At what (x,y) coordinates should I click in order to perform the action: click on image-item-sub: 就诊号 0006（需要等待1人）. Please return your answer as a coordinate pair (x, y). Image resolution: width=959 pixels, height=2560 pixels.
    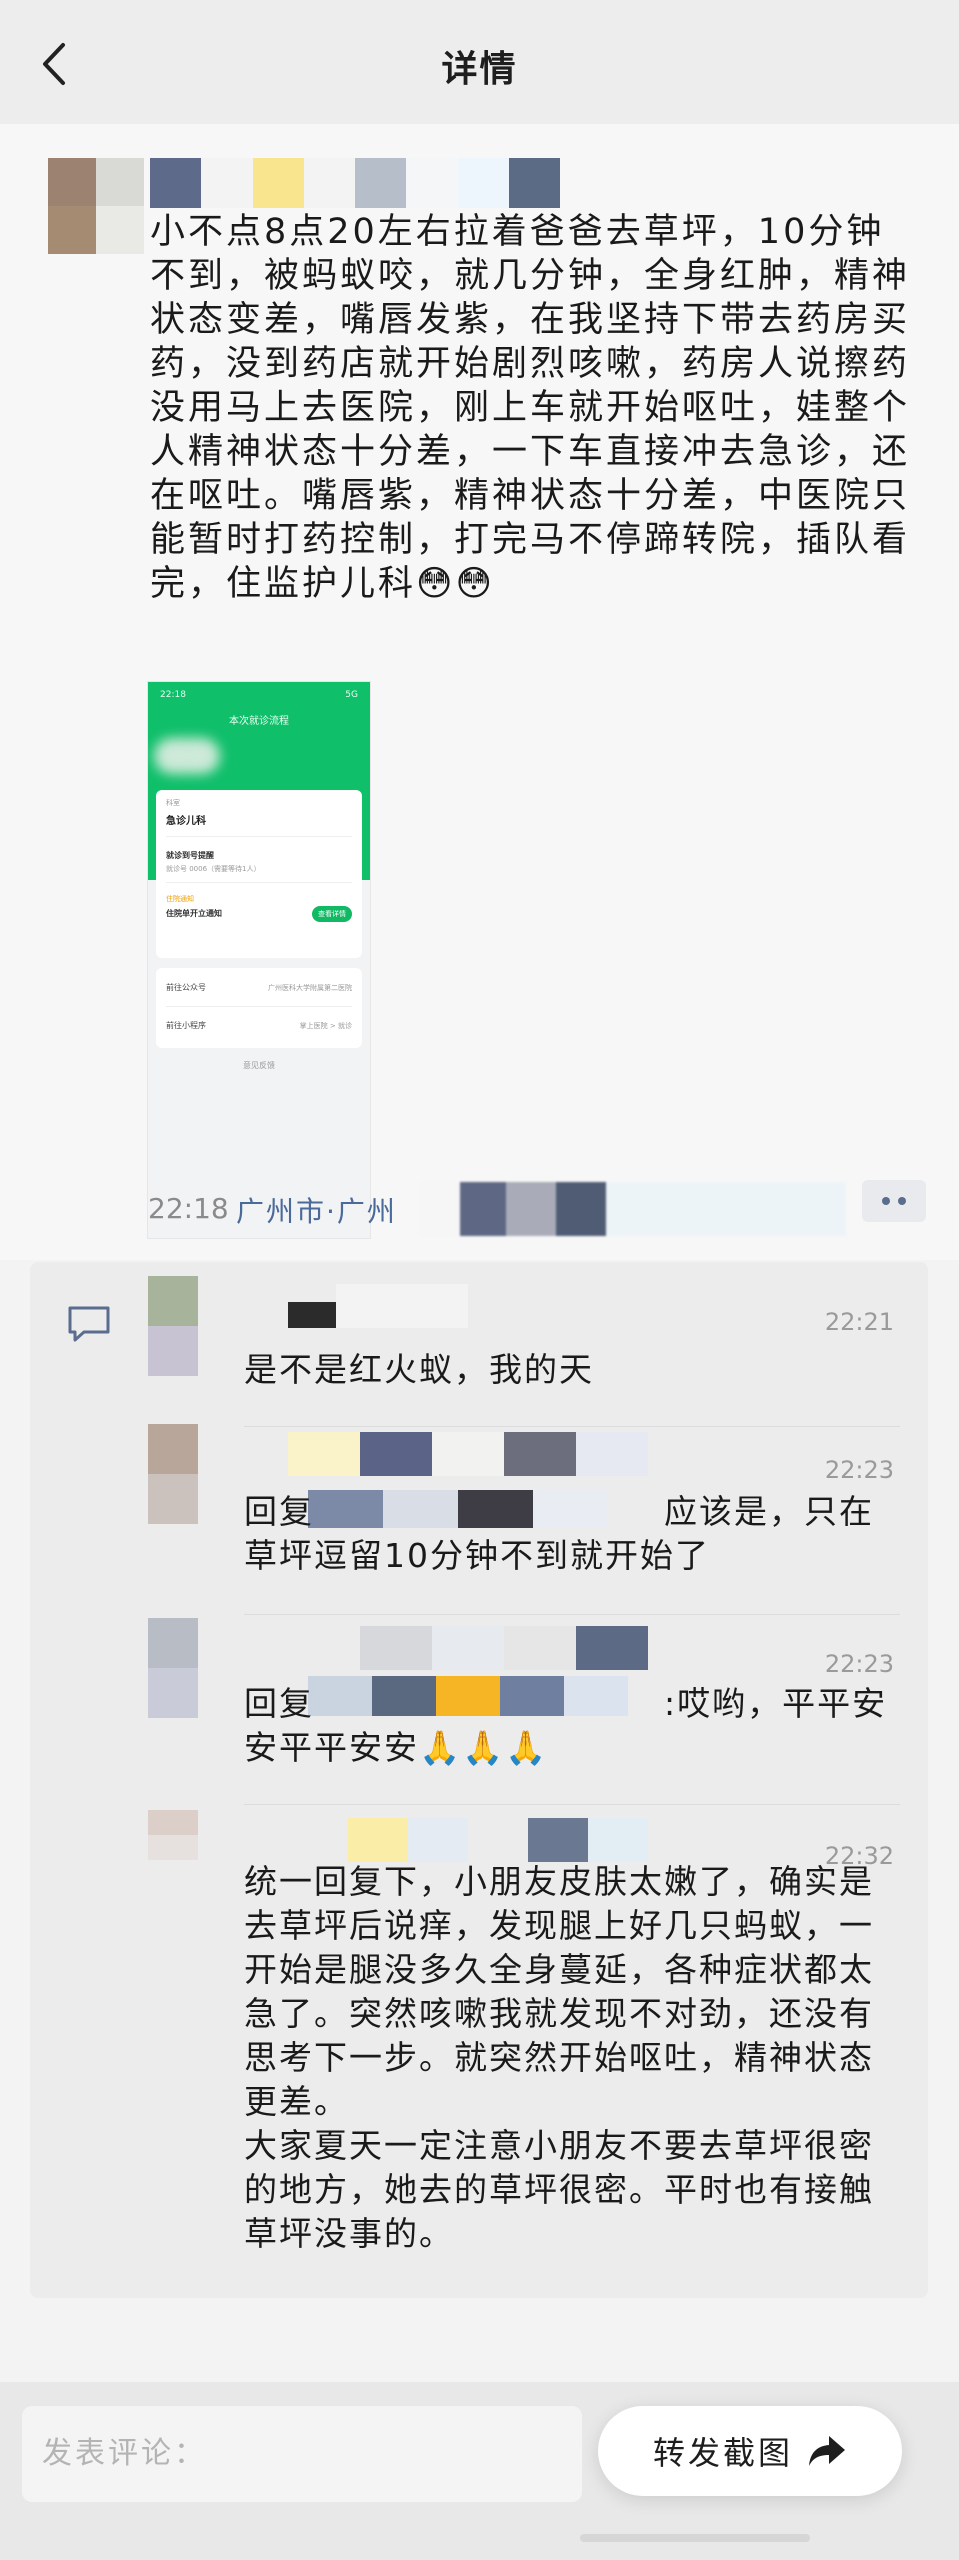
    Looking at the image, I should click on (213, 869).